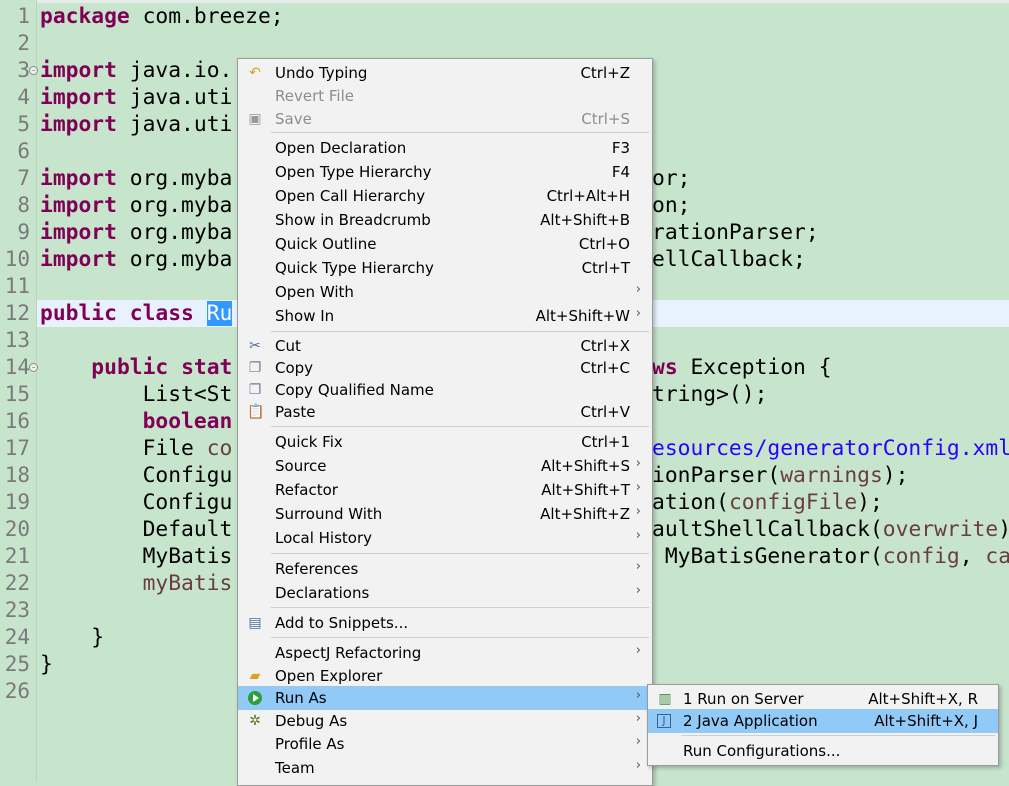  Describe the element at coordinates (72, 637) in the screenshot. I see `code-line-24: }` at that location.